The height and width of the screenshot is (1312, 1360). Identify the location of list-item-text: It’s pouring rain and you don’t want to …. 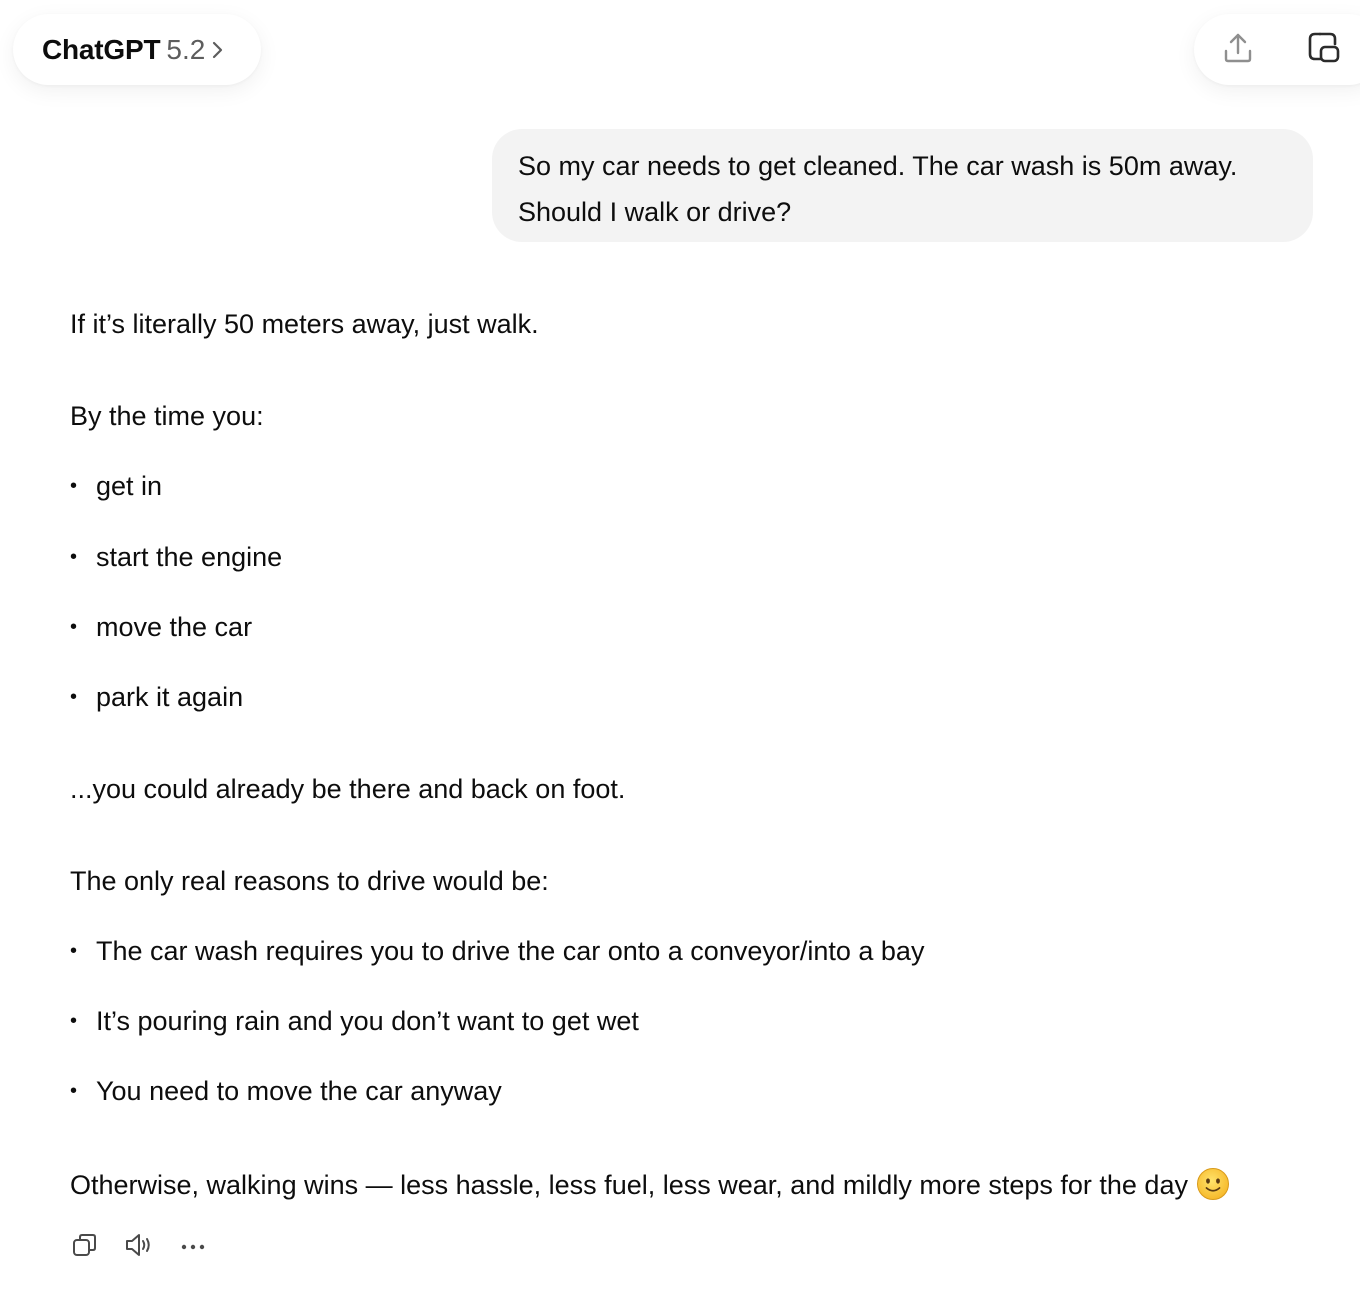
(367, 1021).